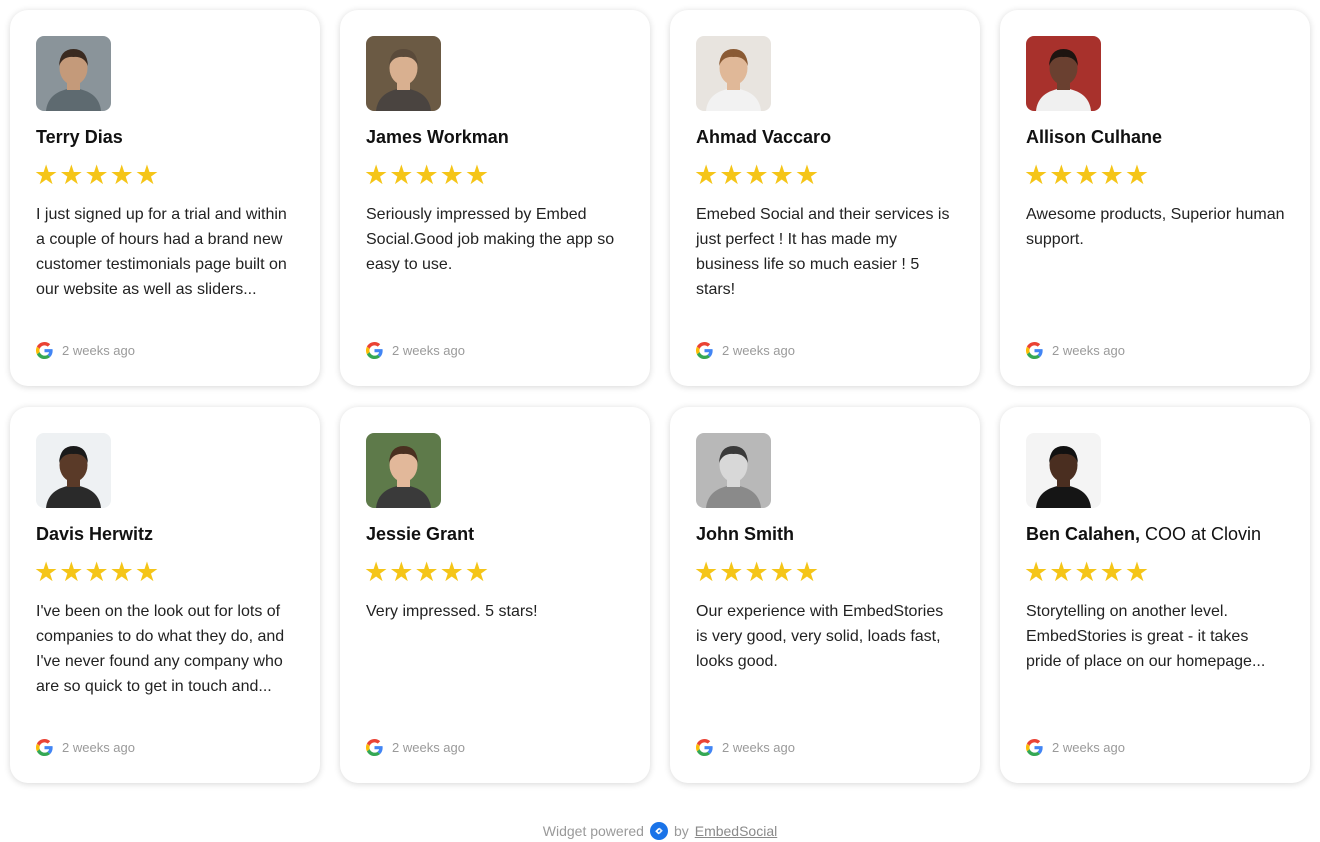 Image resolution: width=1320 pixels, height=842 pixels. I want to click on powered-by-label: Widget powered, so click(593, 831).